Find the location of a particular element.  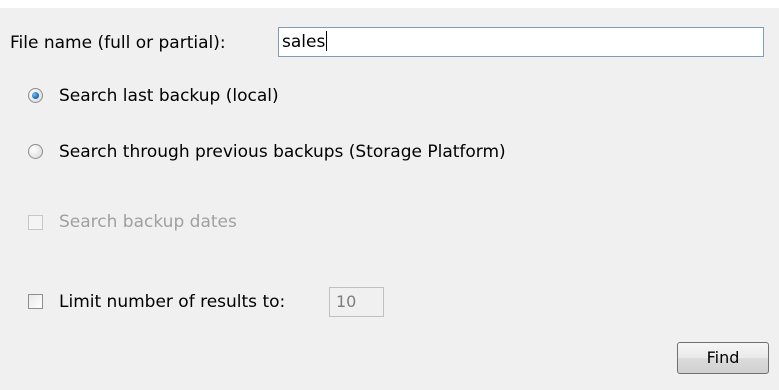

filename-value: sales is located at coordinates (304, 42).